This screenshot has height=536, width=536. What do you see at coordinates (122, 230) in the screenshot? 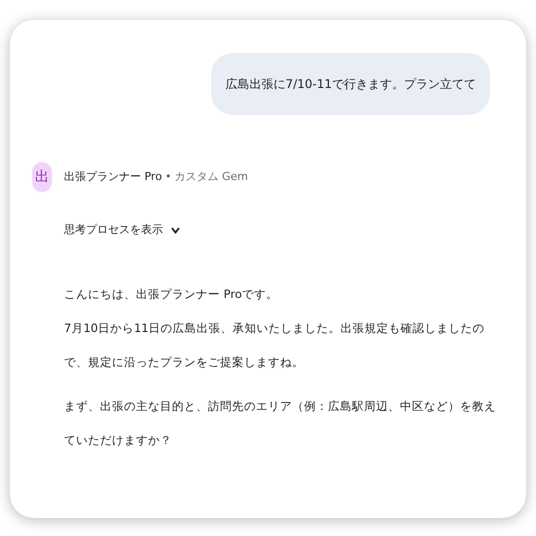
I see `show-thinking-toggle: 思考プロセスを表示` at bounding box center [122, 230].